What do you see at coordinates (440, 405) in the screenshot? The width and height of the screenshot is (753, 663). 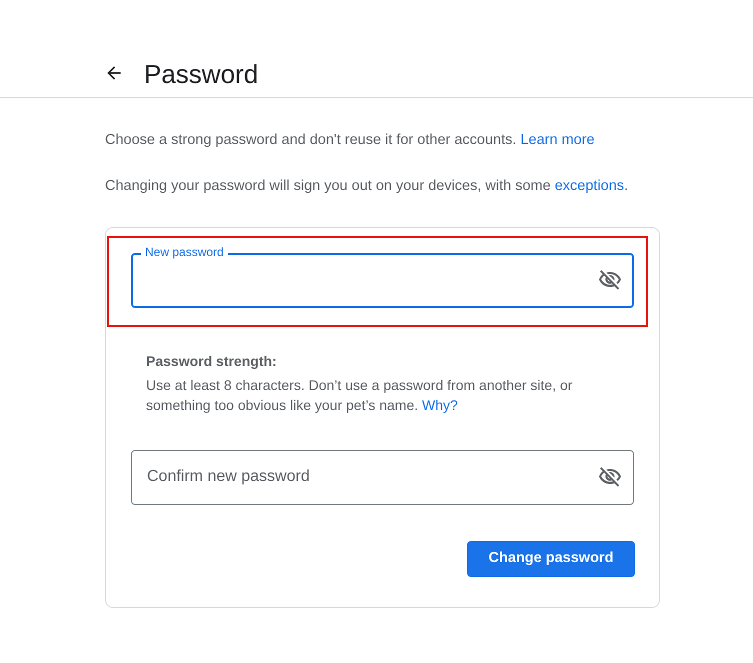 I see `why-link: Why?` at bounding box center [440, 405].